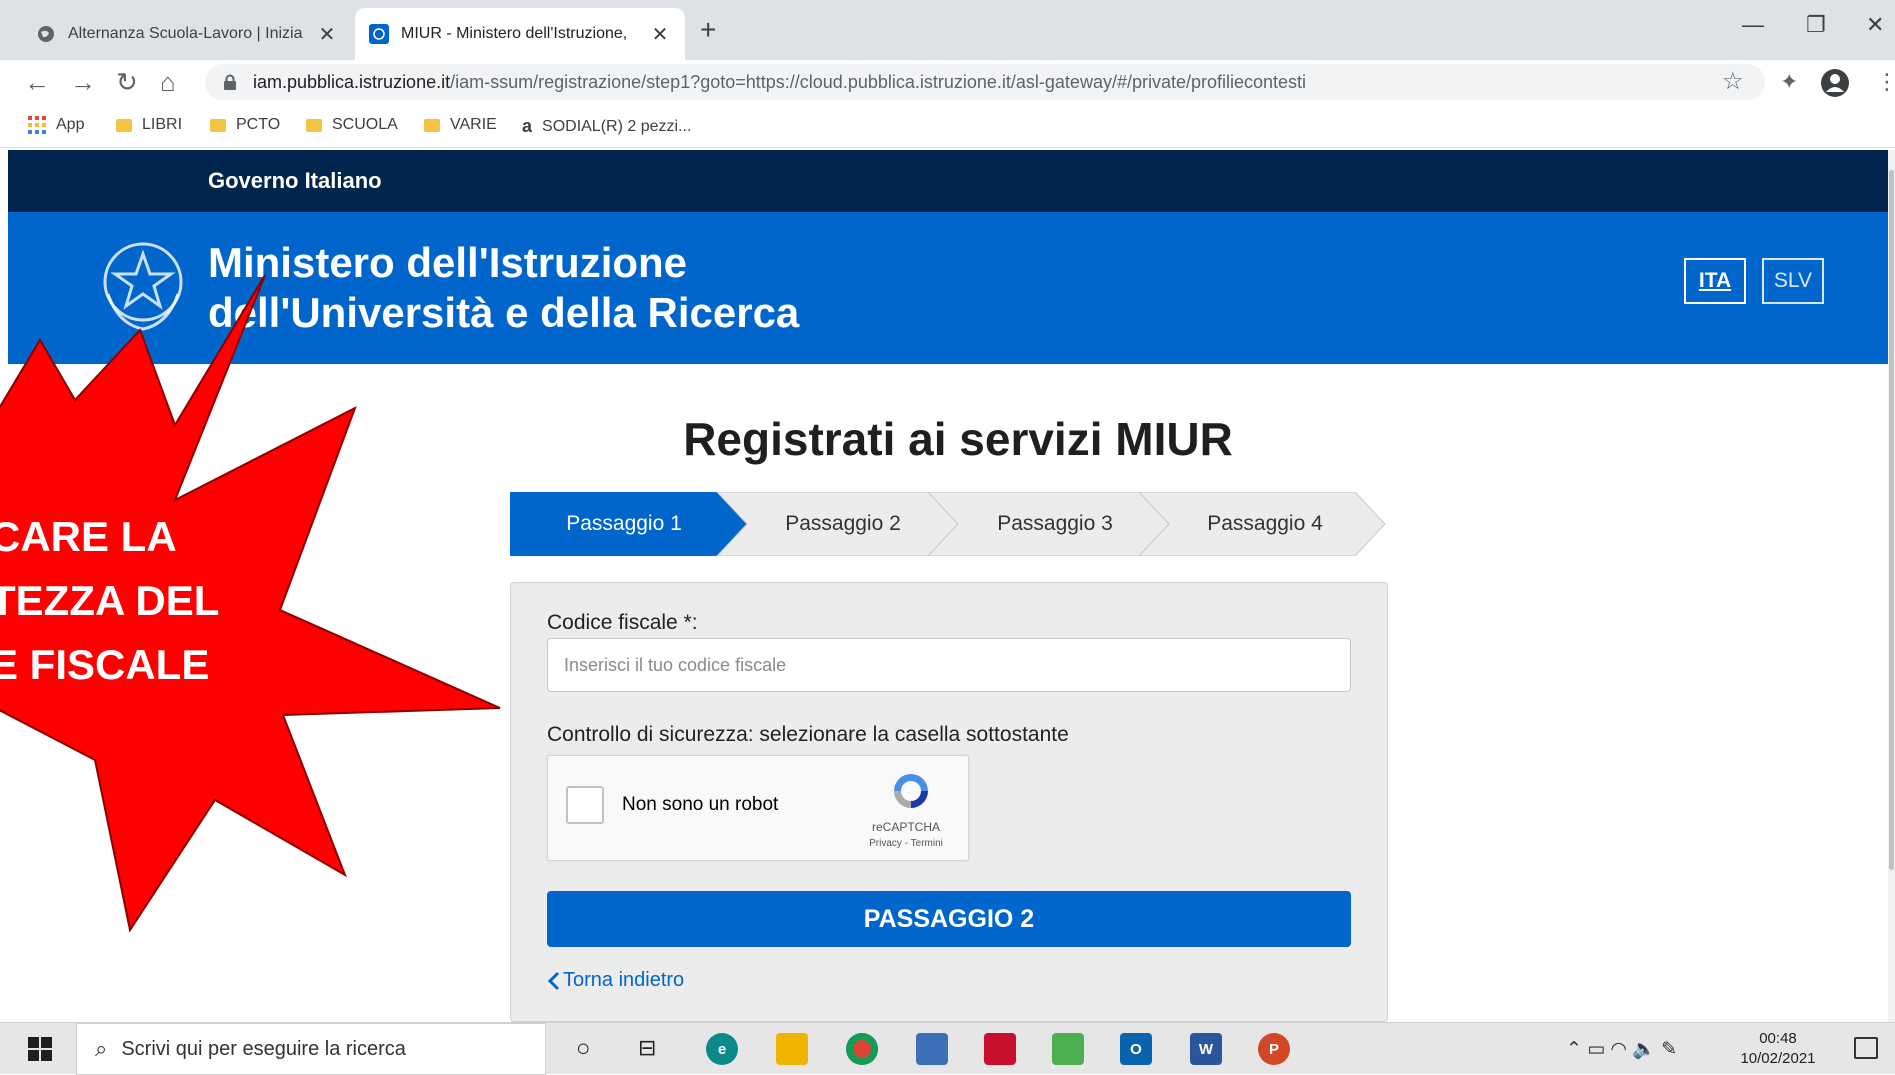 Image resolution: width=1895 pixels, height=1075 pixels. I want to click on reload-icon: ↻, so click(127, 82).